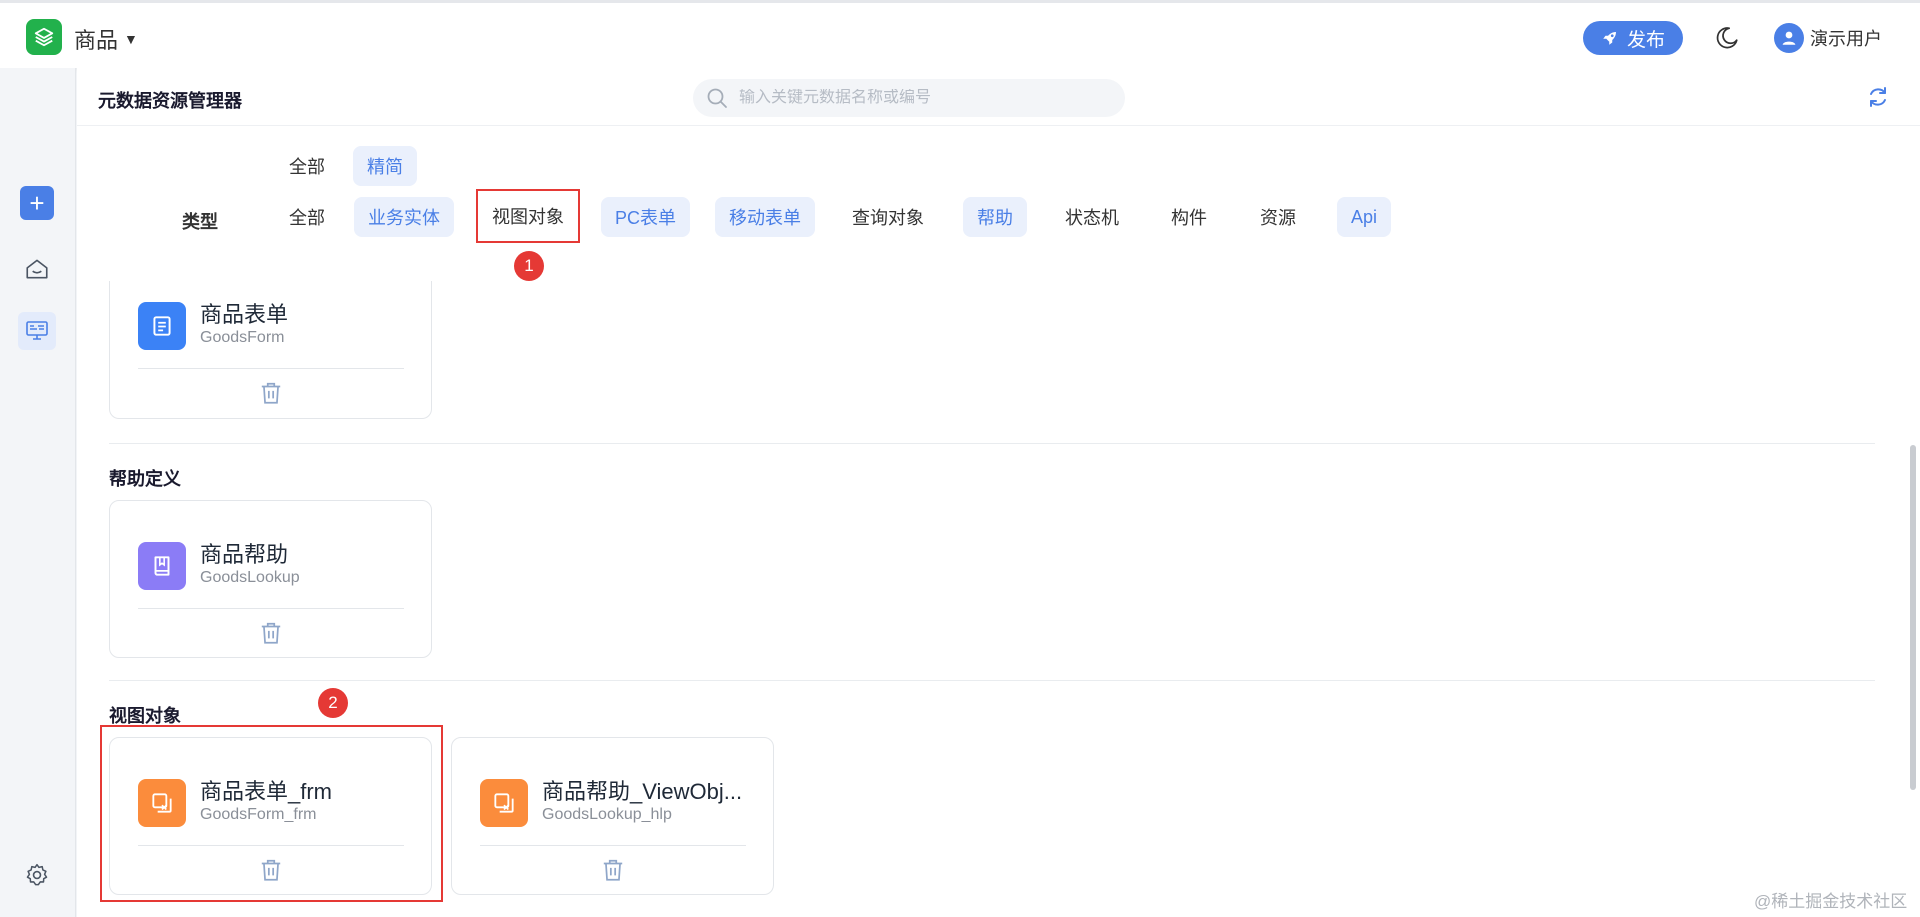  Describe the element at coordinates (1645, 40) in the screenshot. I see `publish-label: 发布` at that location.